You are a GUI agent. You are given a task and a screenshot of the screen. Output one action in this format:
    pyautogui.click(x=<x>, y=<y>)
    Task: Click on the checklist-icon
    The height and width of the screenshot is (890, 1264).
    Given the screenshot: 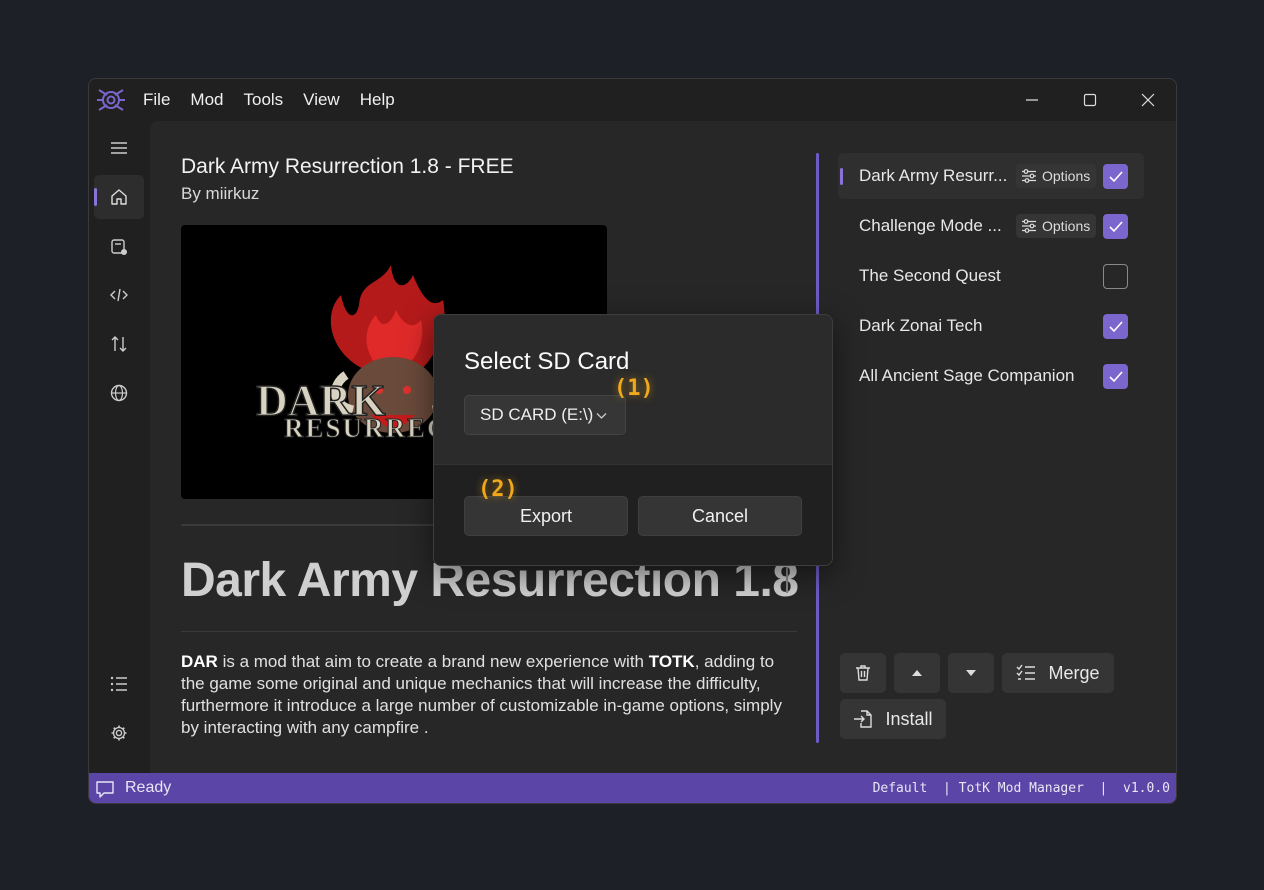 What is the action you would take?
    pyautogui.click(x=1026, y=672)
    